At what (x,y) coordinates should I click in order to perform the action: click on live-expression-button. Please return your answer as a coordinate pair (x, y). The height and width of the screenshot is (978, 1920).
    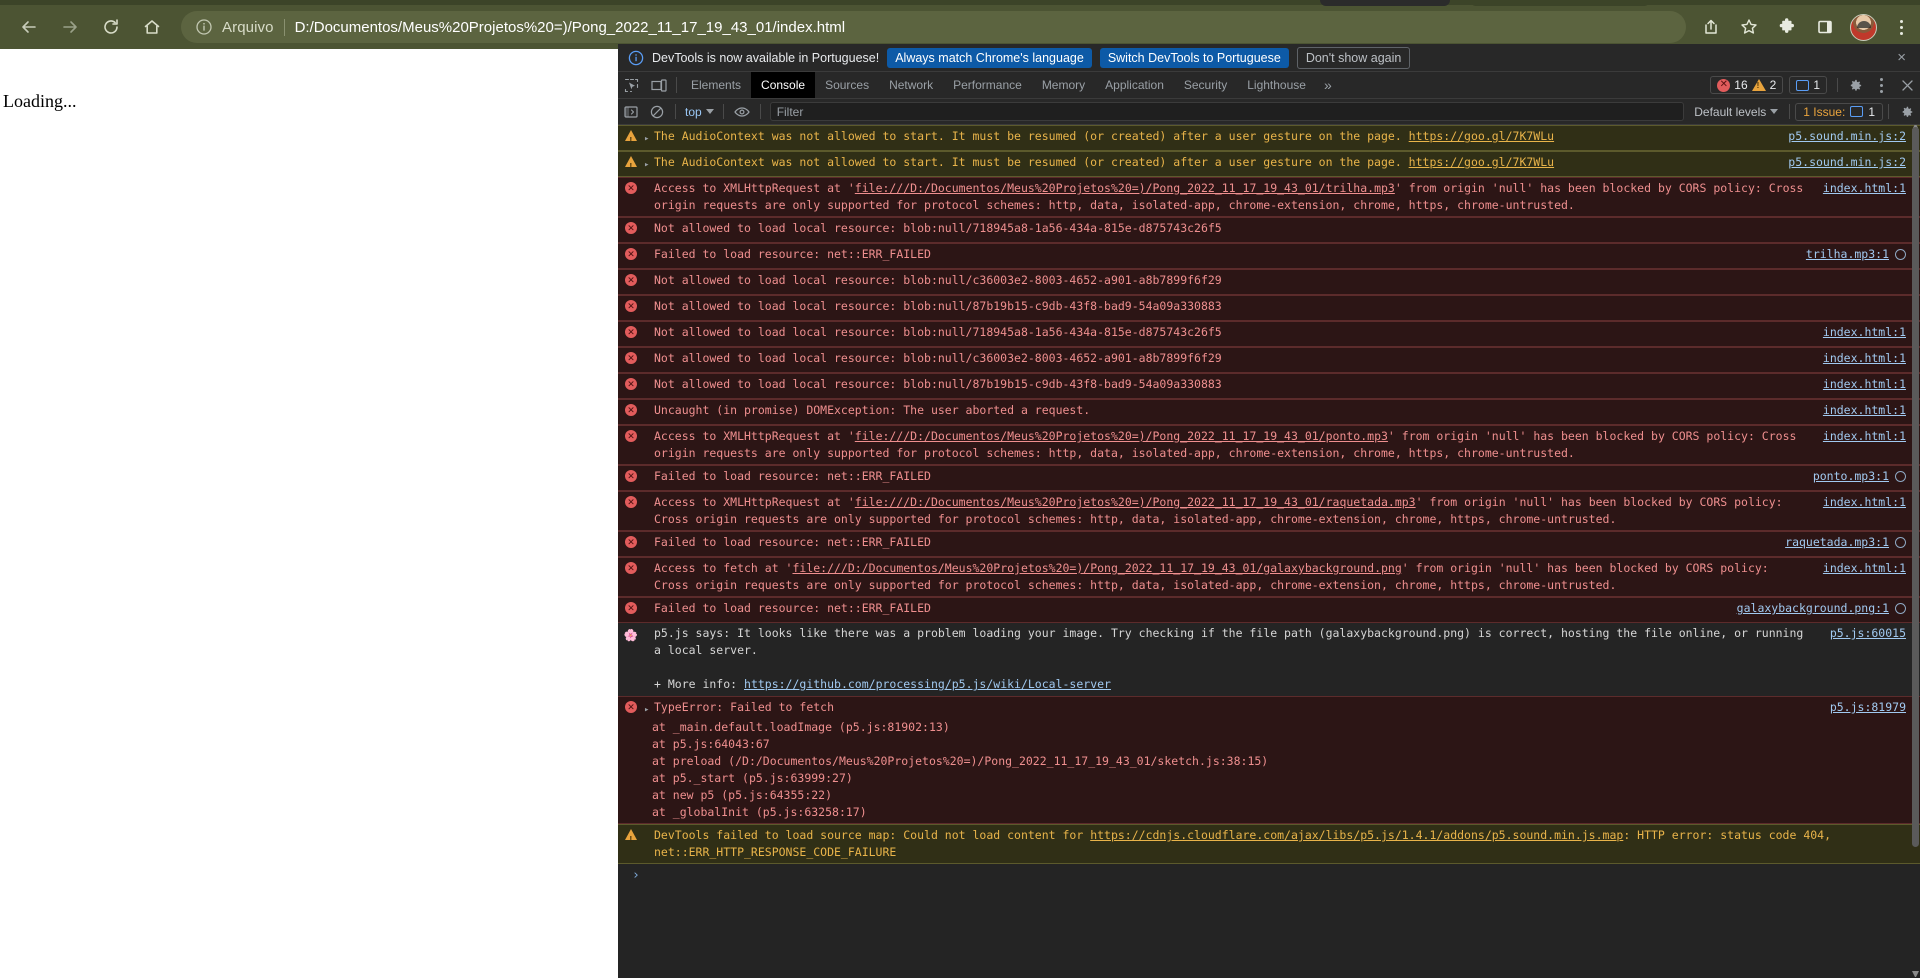
    Looking at the image, I should click on (742, 112).